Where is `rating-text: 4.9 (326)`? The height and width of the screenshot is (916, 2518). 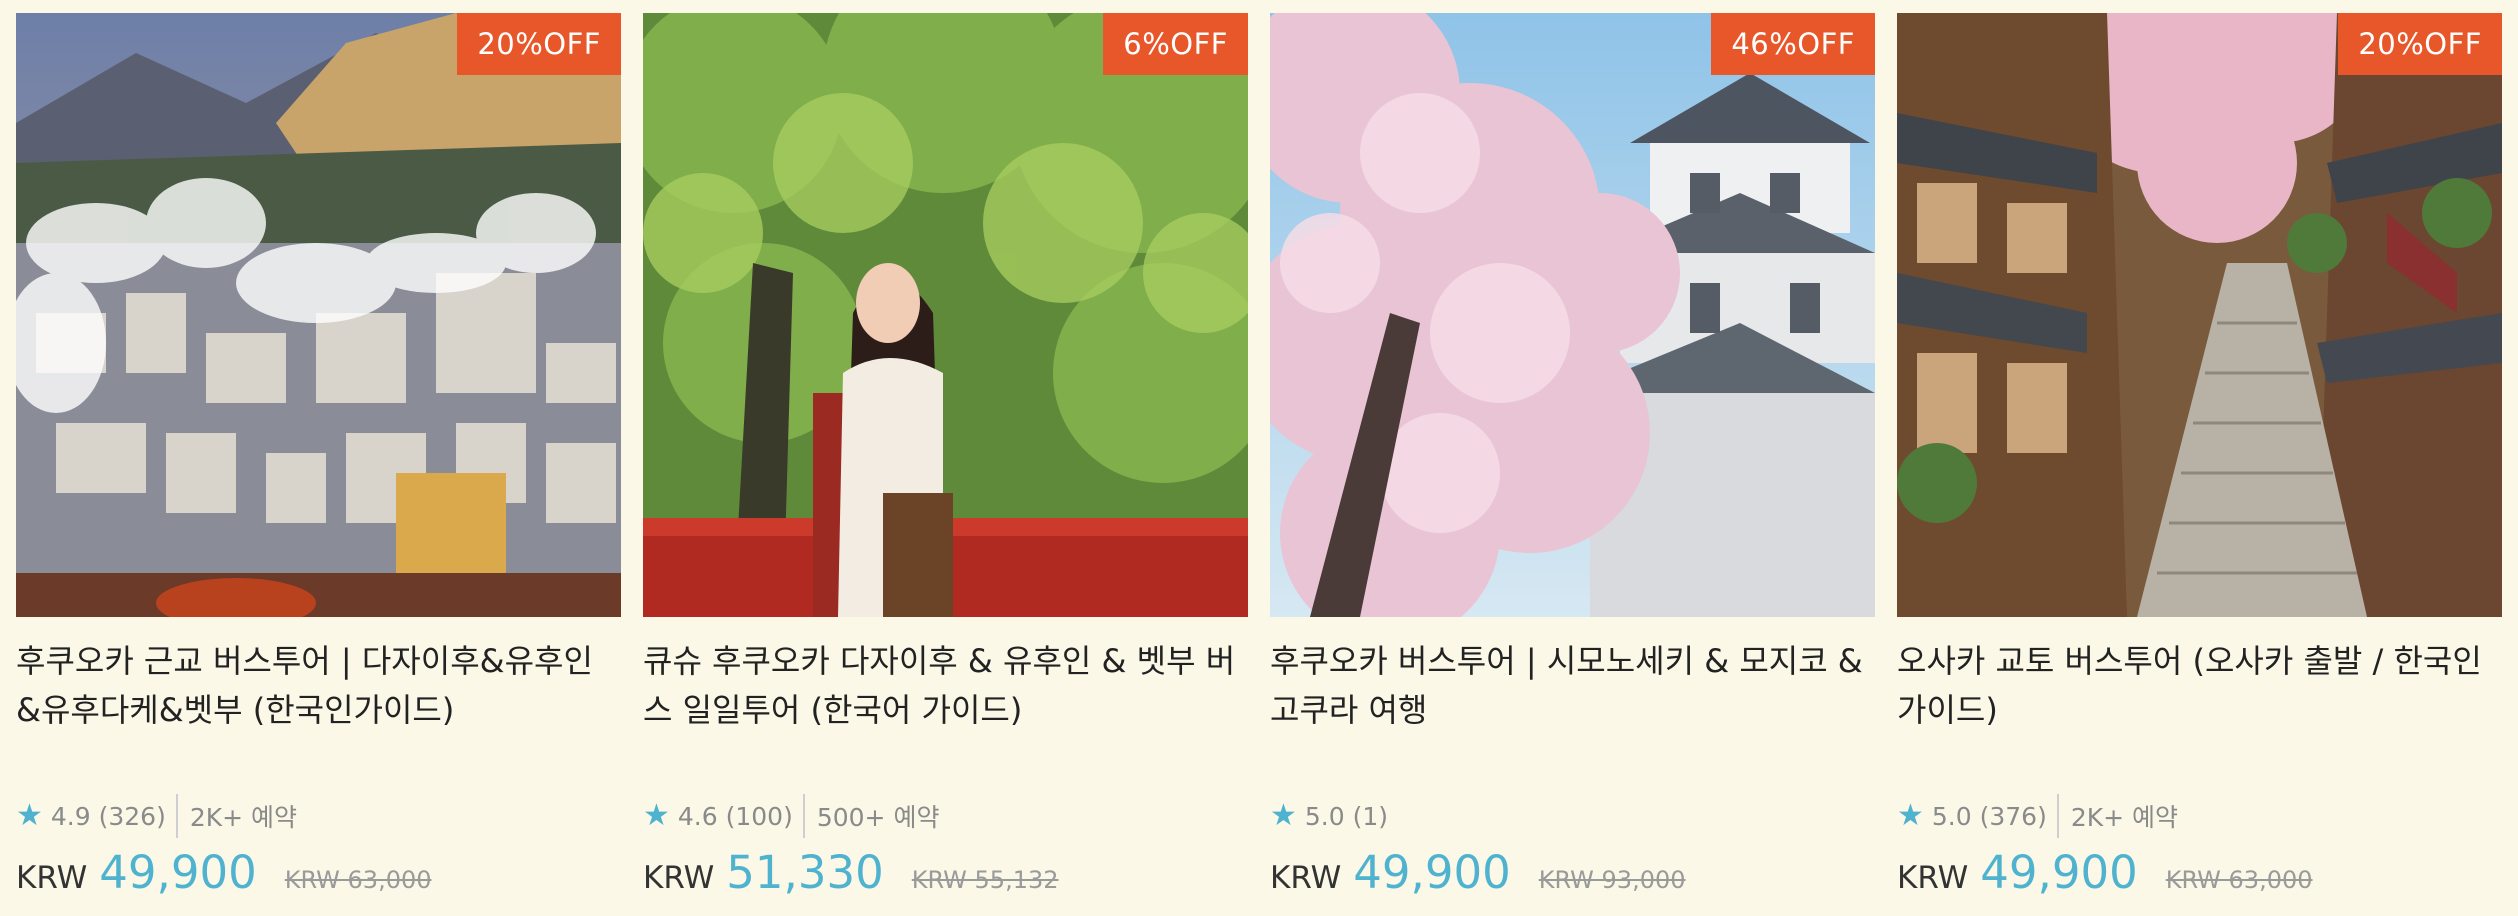
rating-text: 4.9 (326) is located at coordinates (108, 816).